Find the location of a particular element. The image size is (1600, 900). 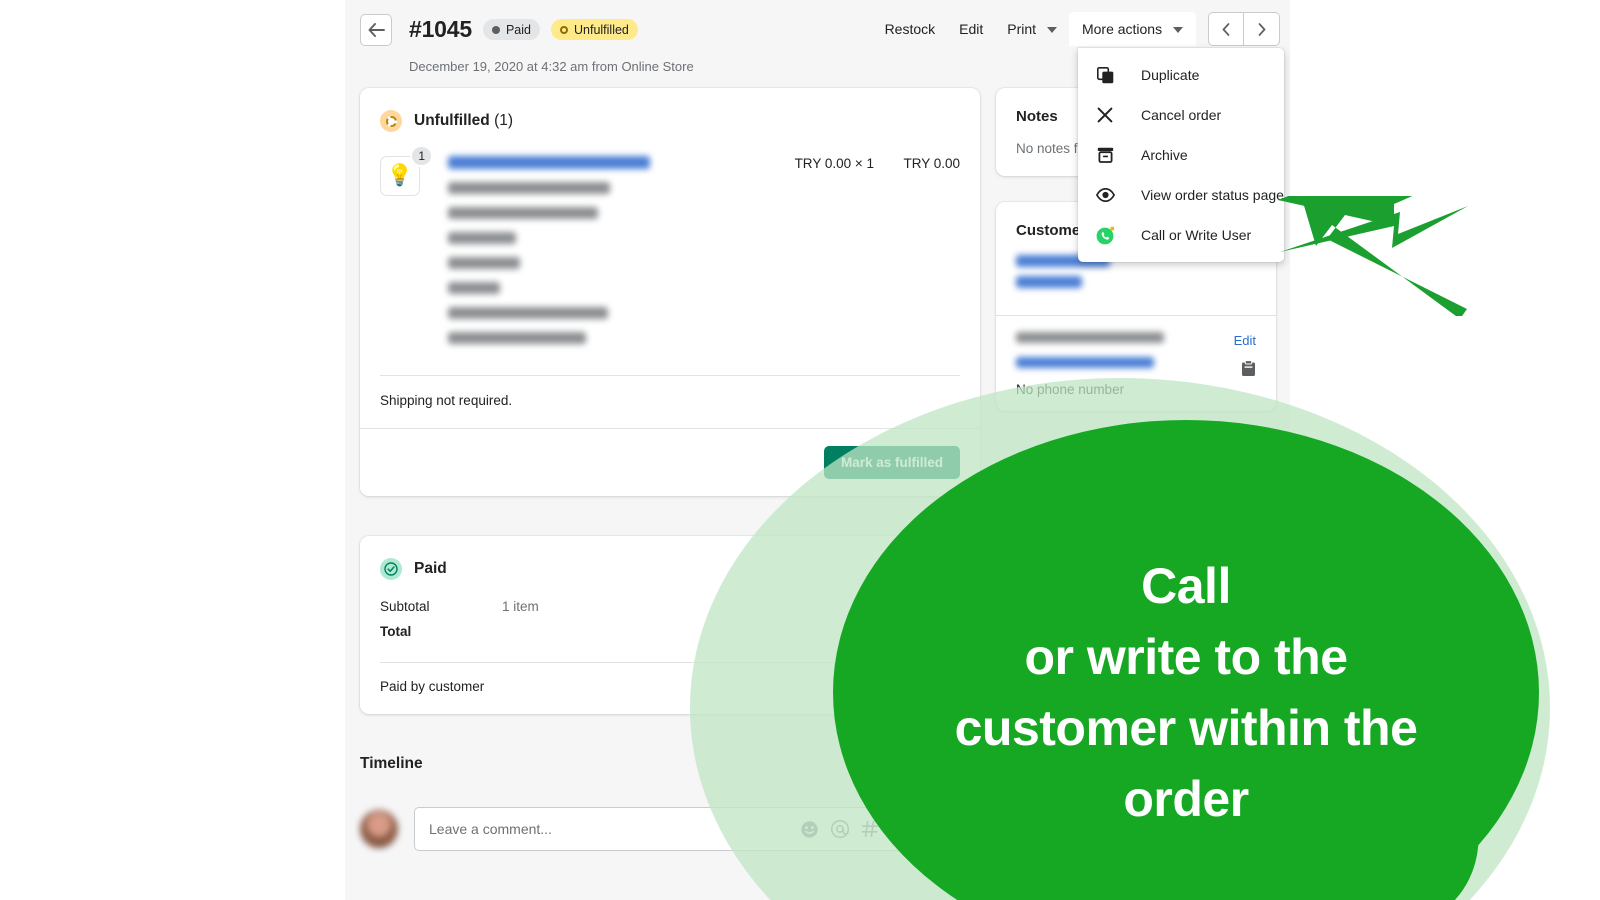

show-comments-label: Show comments is located at coordinates (930, 764).